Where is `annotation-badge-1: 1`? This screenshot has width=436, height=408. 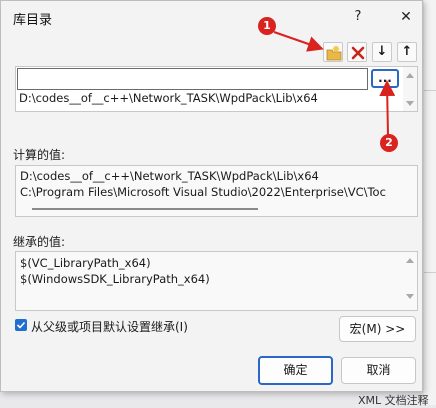 annotation-badge-1: 1 is located at coordinates (267, 26).